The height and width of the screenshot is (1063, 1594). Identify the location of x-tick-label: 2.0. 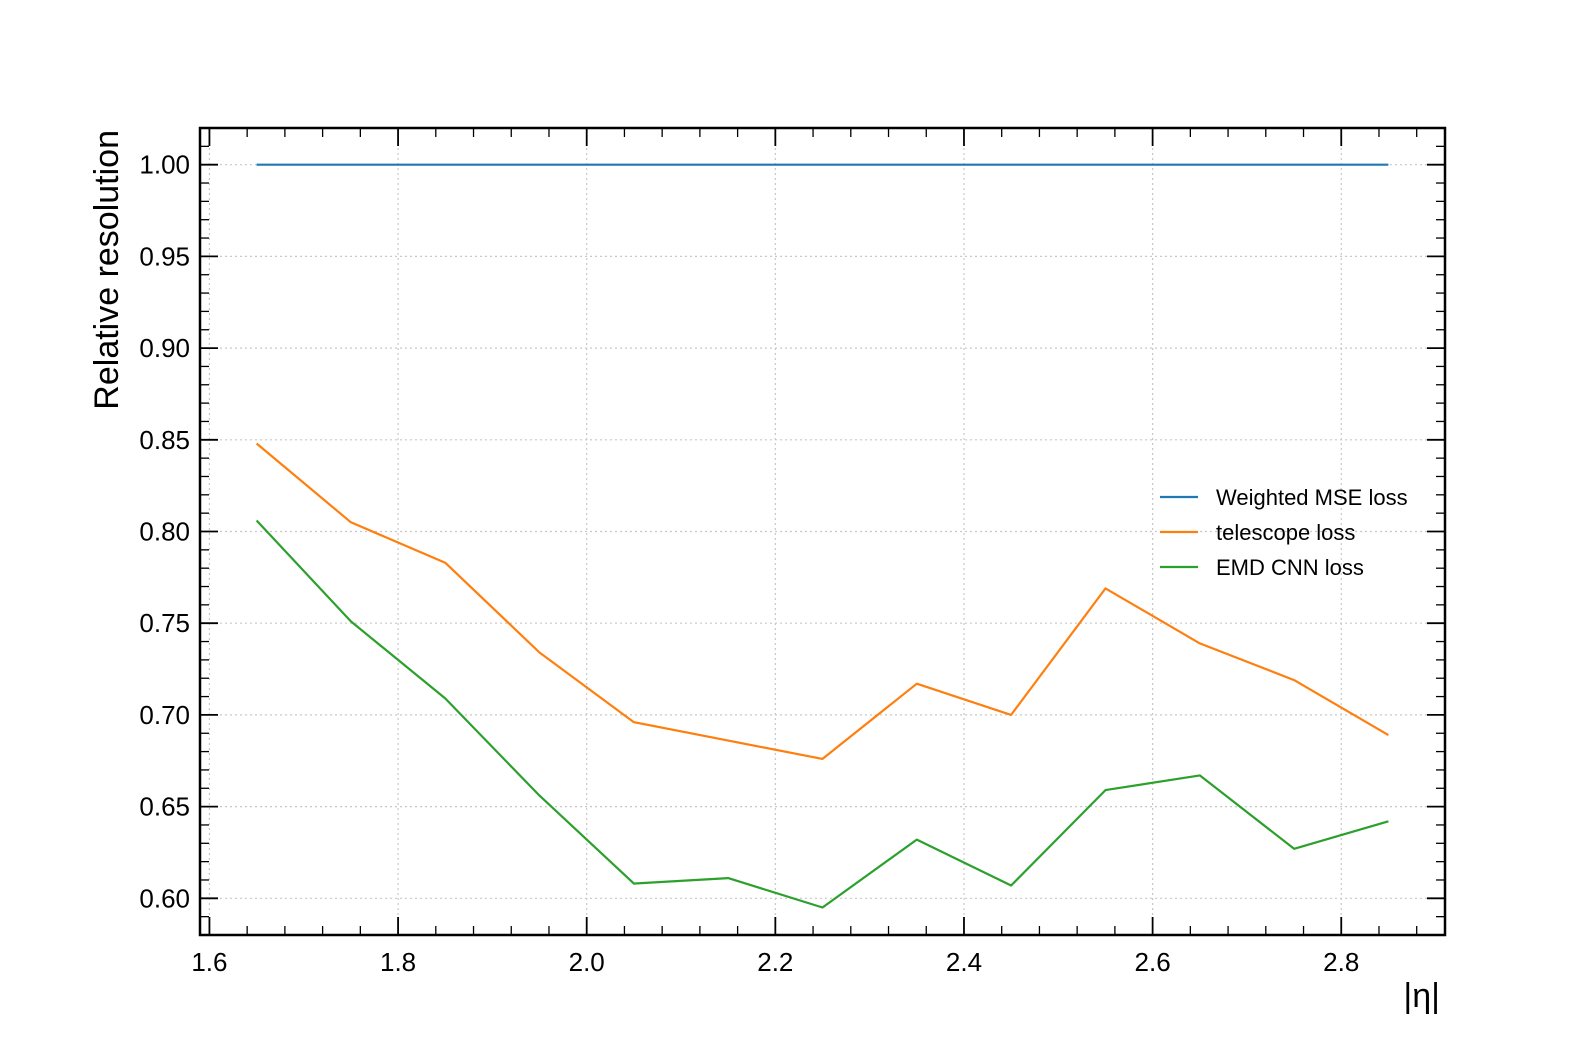
(587, 962).